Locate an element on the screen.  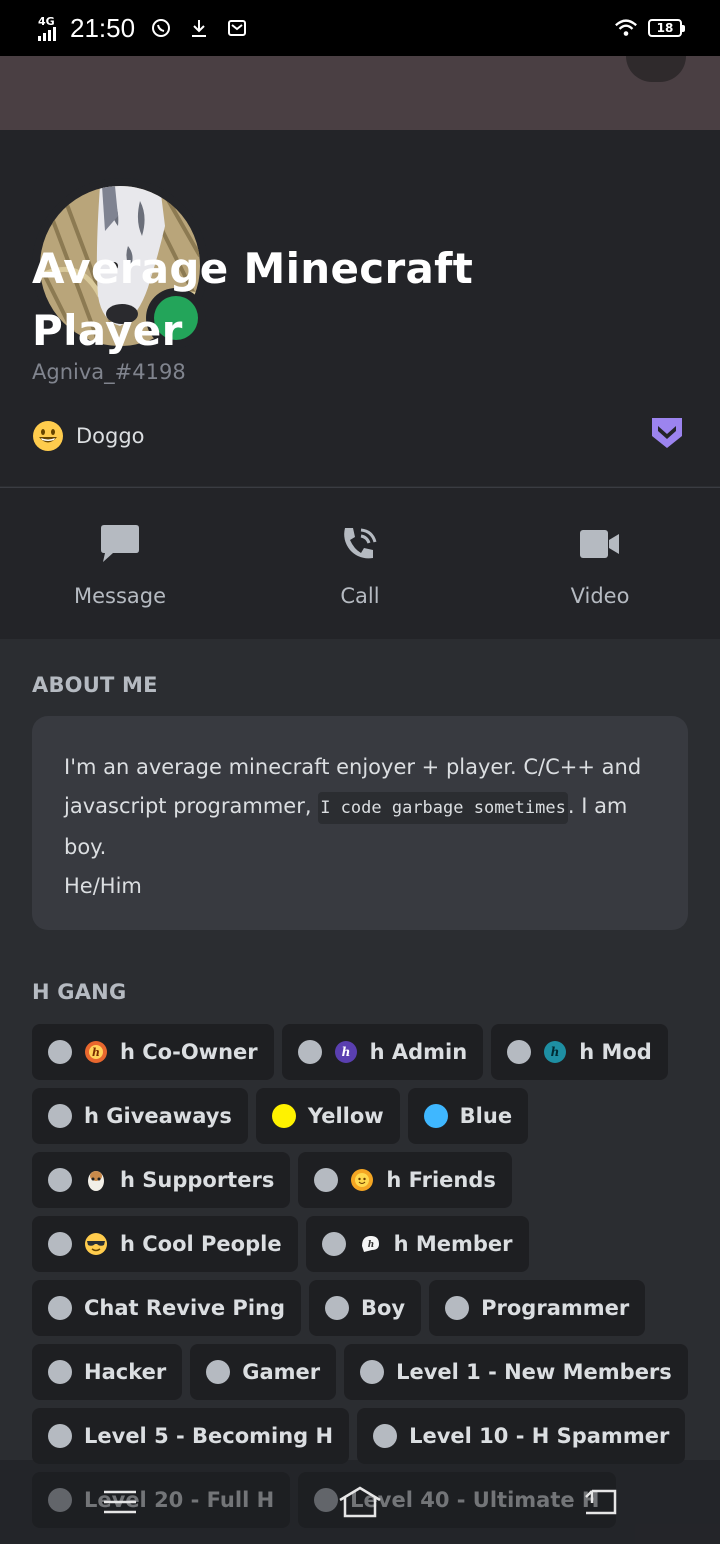
role-chip: Yellow is located at coordinates (327, 1116).